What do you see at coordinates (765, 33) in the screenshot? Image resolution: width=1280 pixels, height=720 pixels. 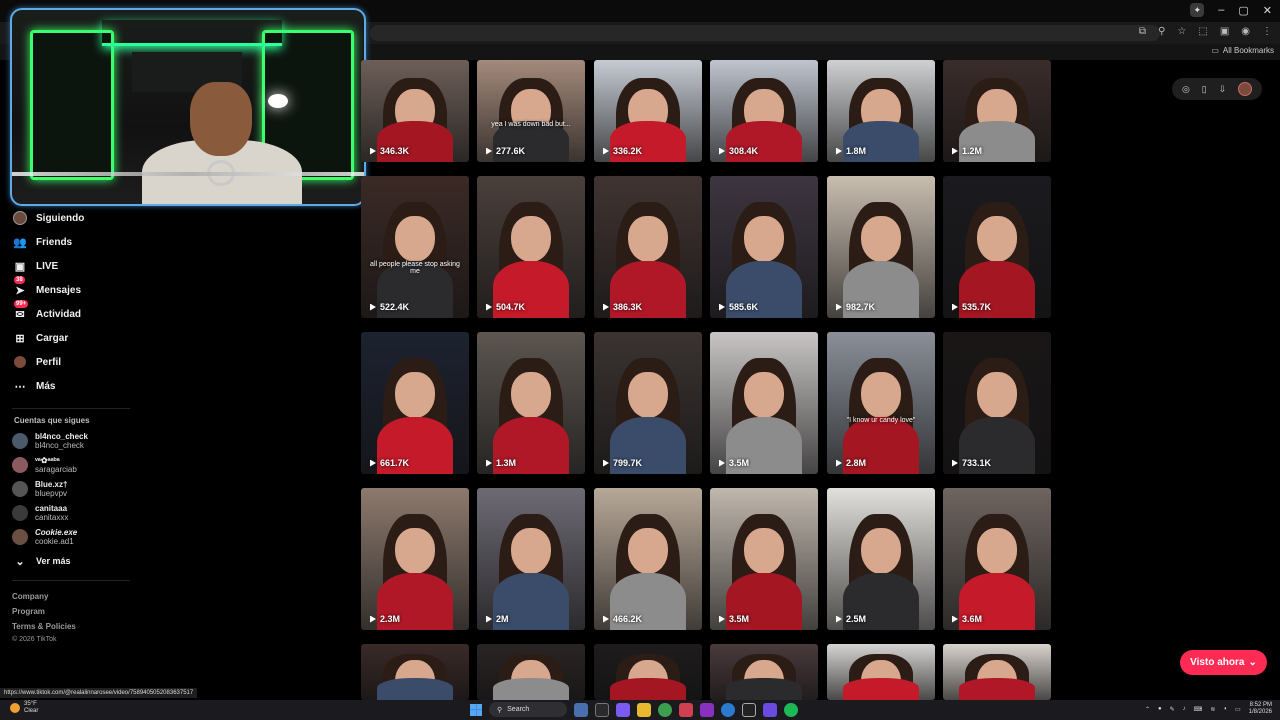 I see `address-bar` at bounding box center [765, 33].